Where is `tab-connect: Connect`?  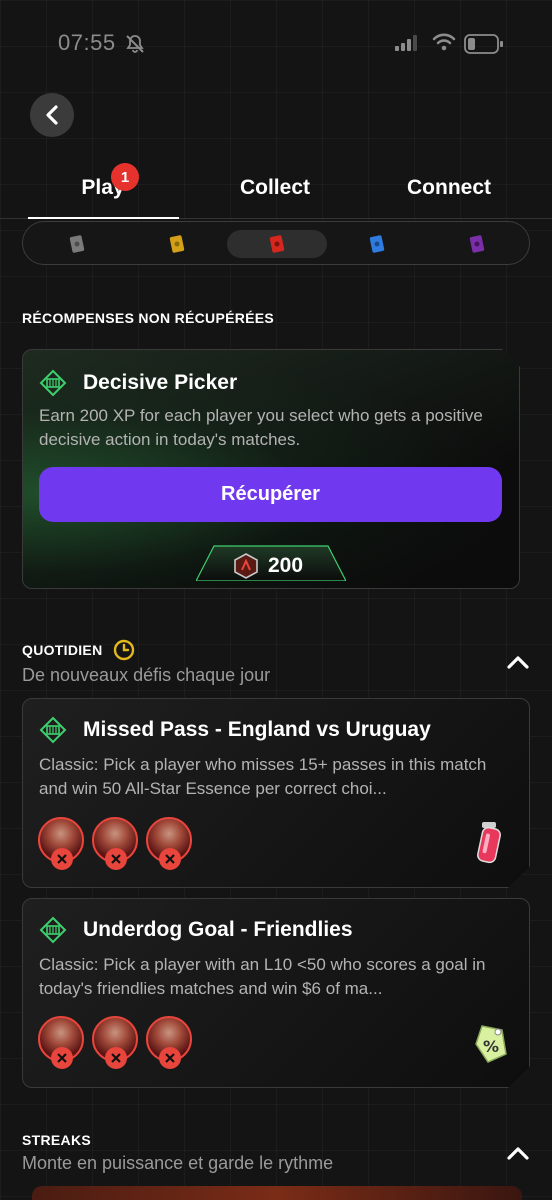
tab-connect: Connect is located at coordinates (449, 188).